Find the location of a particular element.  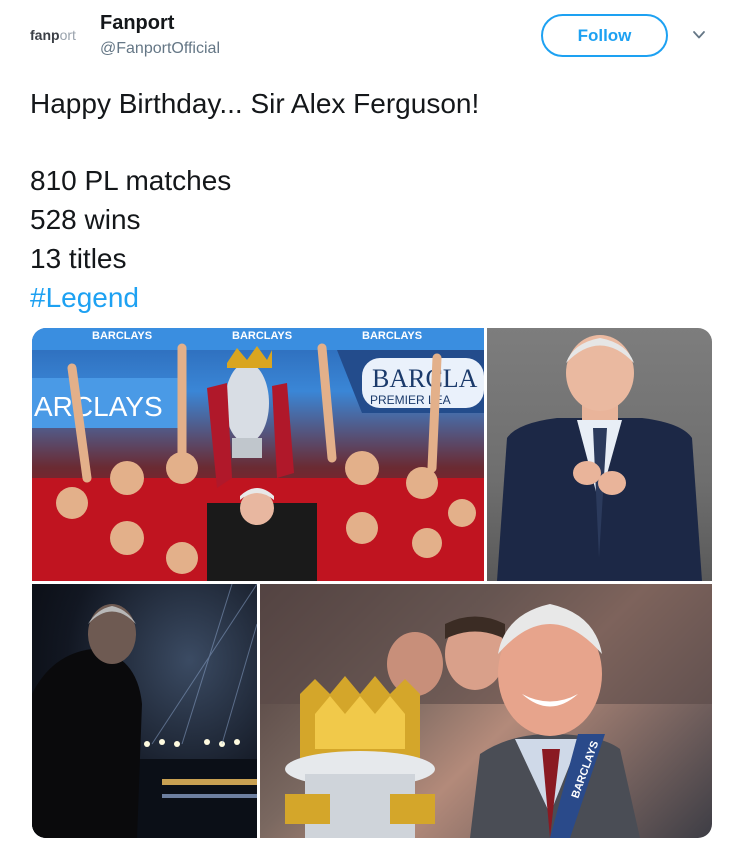

photo-portrait is located at coordinates (599, 454).